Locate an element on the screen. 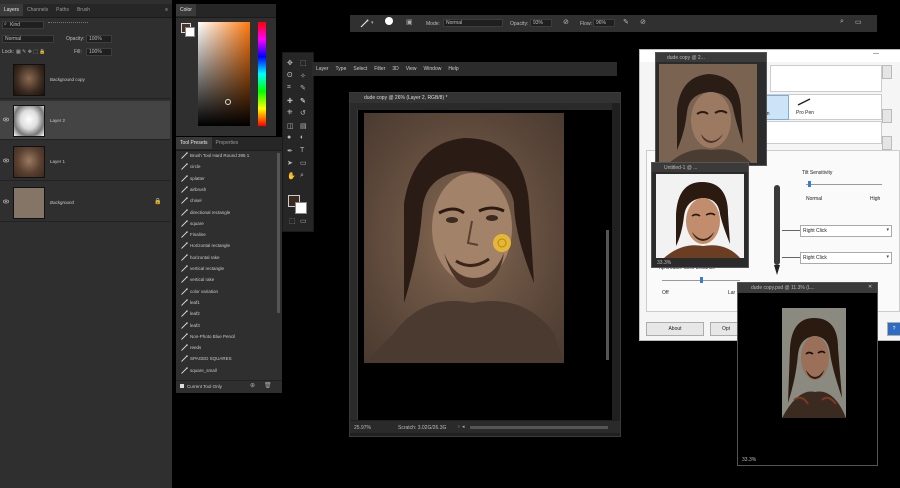  marquee-tool-icon: ⬚ is located at coordinates (304, 63).